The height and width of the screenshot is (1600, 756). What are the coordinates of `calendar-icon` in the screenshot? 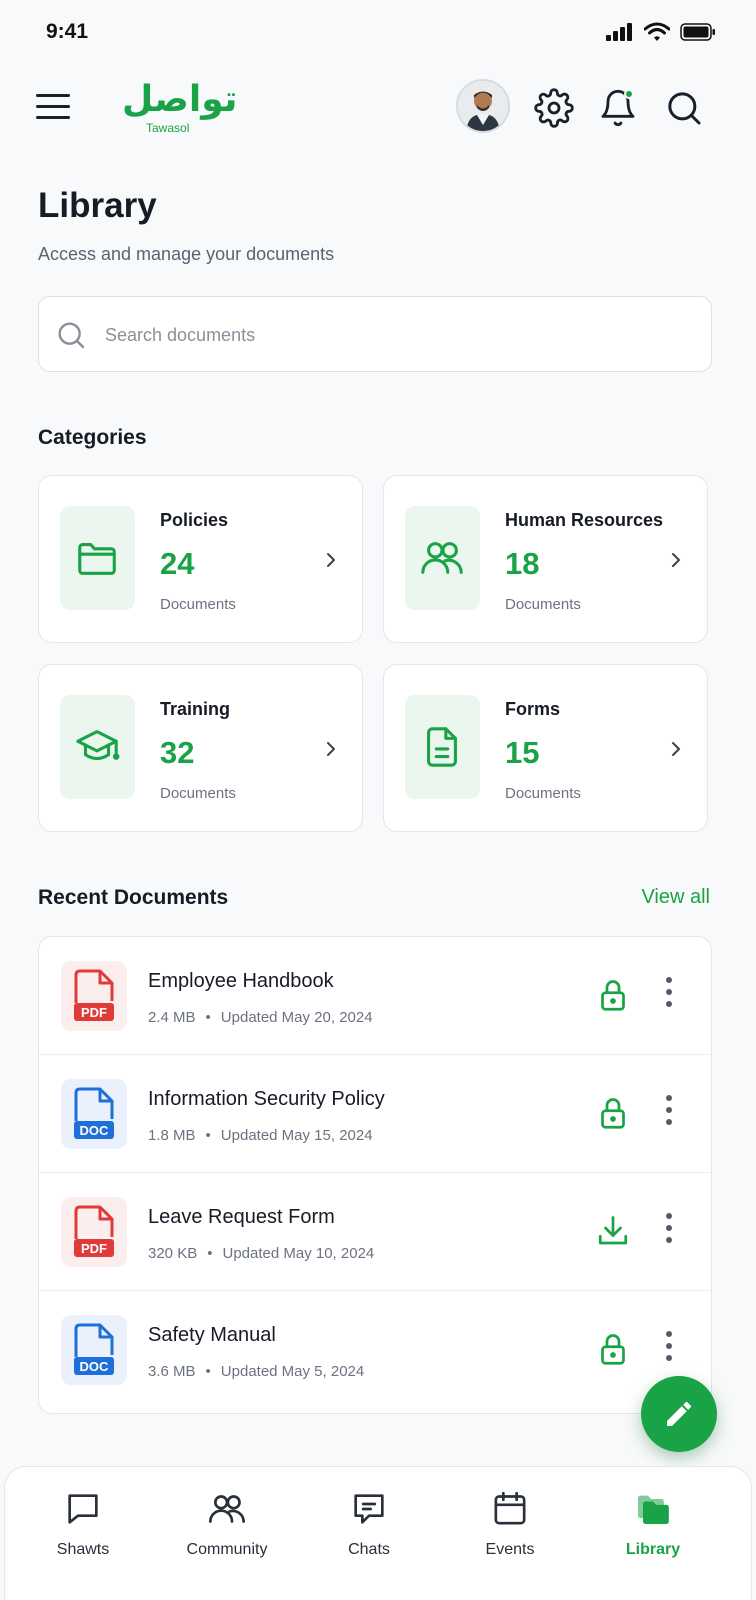 It's located at (510, 1508).